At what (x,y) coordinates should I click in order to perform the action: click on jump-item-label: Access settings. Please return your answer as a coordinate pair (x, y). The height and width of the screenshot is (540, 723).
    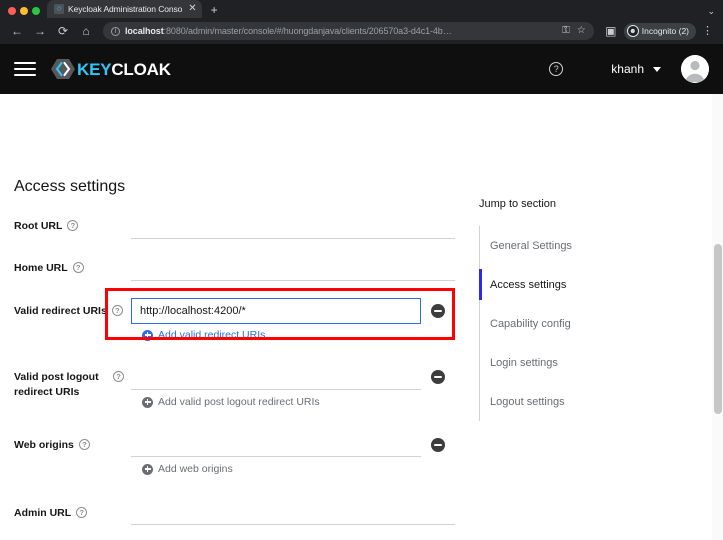
    Looking at the image, I should click on (528, 284).